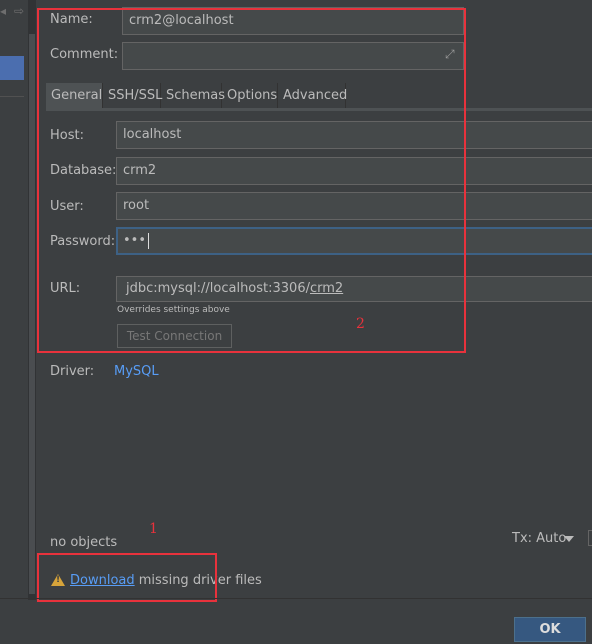 The image size is (592, 644). Describe the element at coordinates (84, 542) in the screenshot. I see `objects-status: no objects` at that location.